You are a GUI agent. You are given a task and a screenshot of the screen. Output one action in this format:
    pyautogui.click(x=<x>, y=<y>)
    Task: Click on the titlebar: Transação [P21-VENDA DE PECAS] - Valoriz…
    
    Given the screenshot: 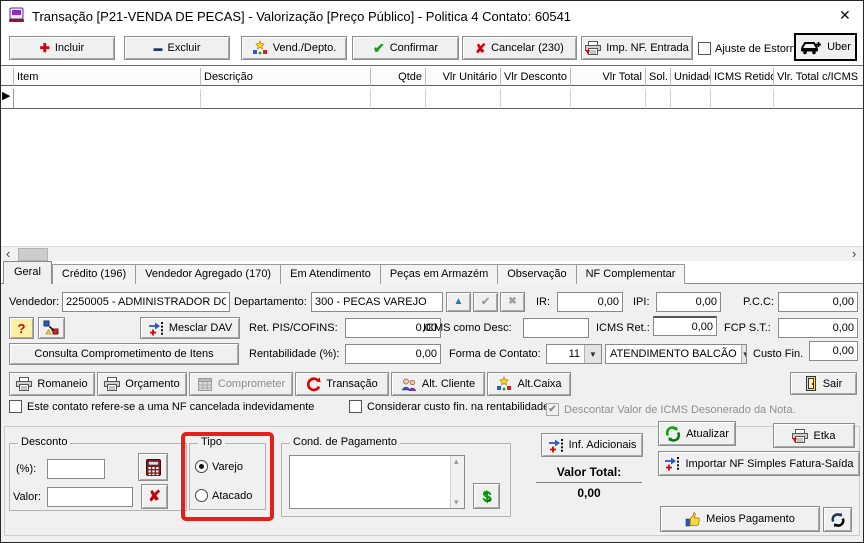 What is the action you would take?
    pyautogui.click(x=432, y=15)
    